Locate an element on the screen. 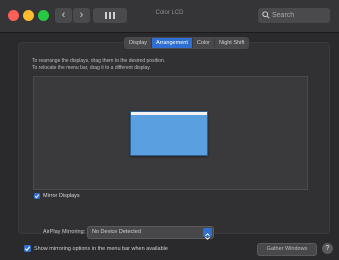 The height and width of the screenshot is (260, 339). airplay-mirroring-select: No Device Detected is located at coordinates (150, 233).